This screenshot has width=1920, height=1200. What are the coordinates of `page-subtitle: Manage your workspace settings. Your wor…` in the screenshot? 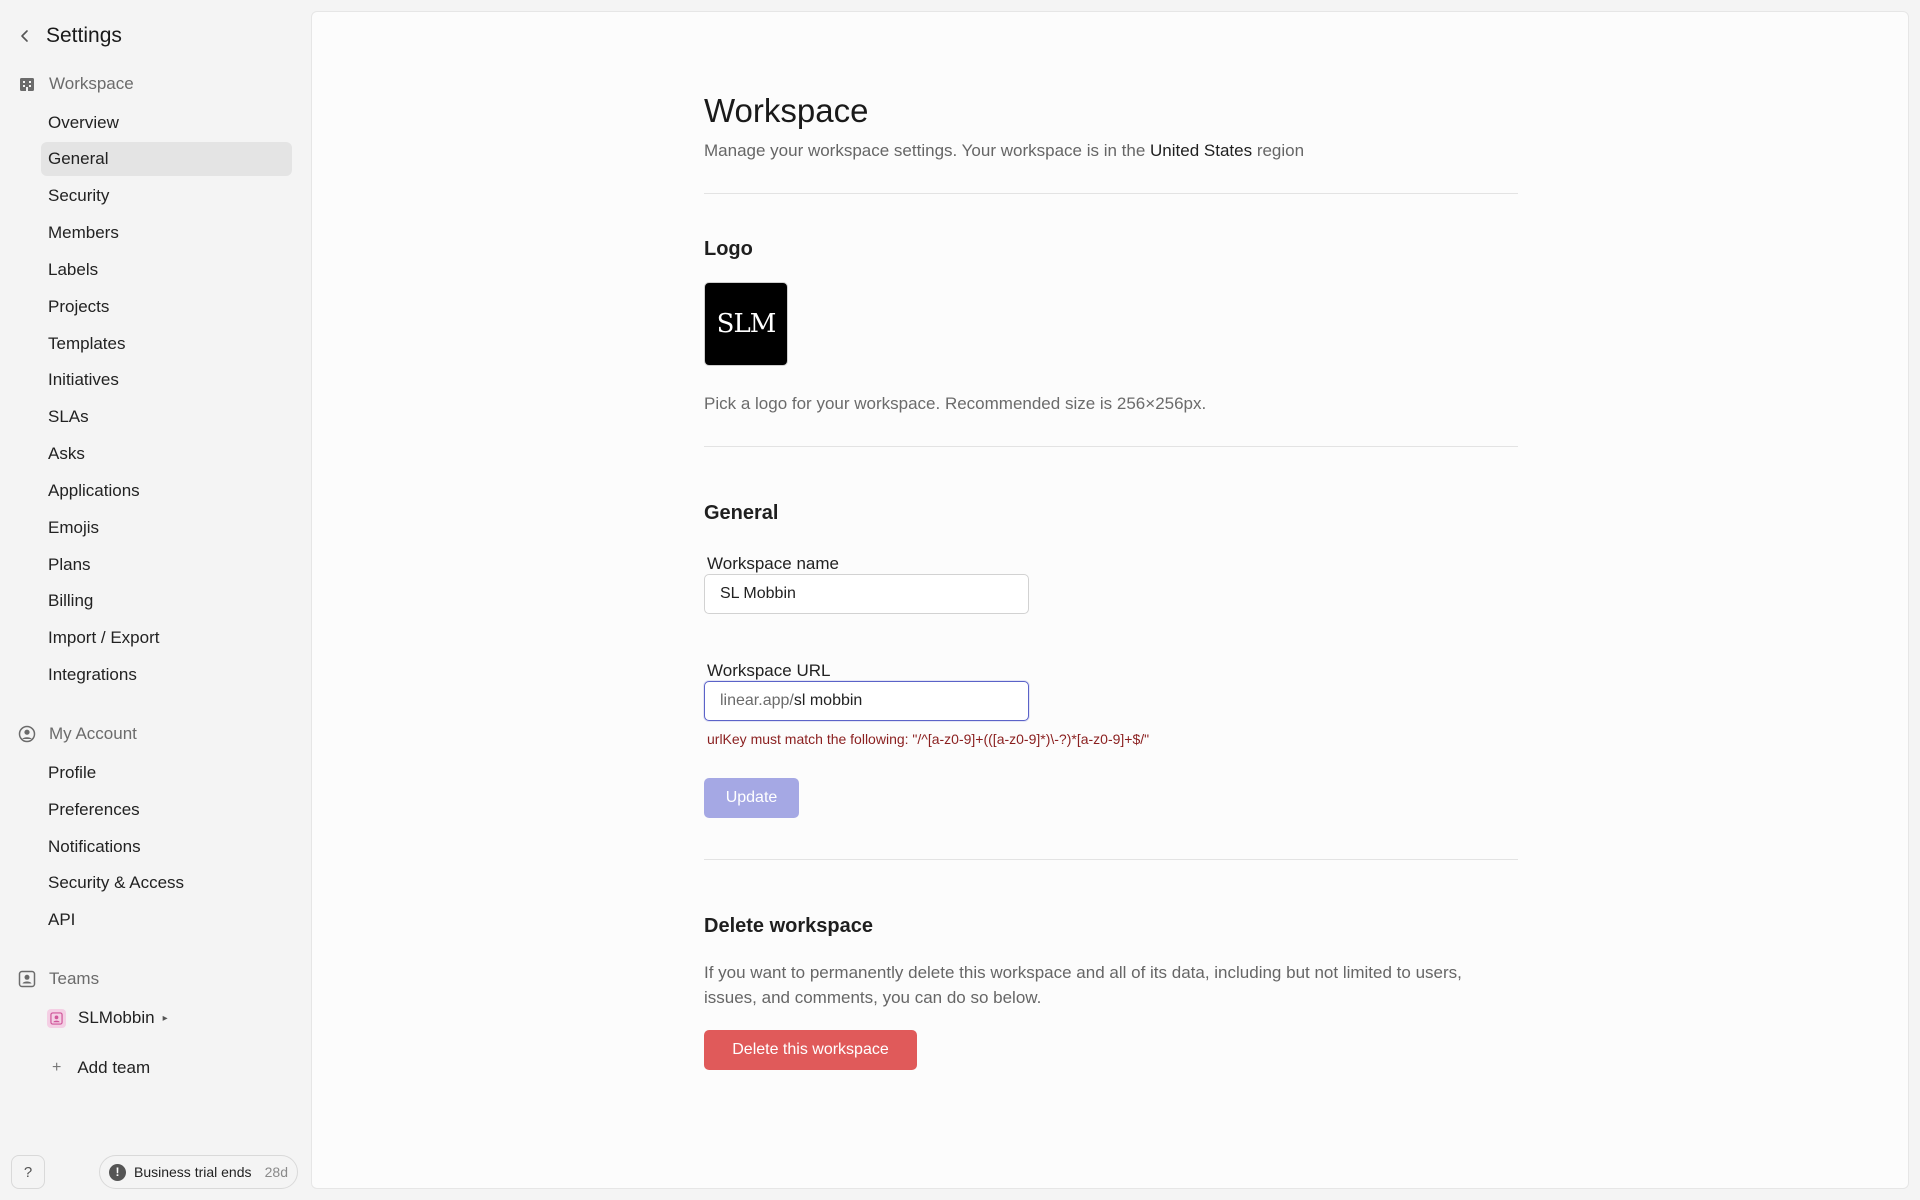 It's located at (1004, 151).